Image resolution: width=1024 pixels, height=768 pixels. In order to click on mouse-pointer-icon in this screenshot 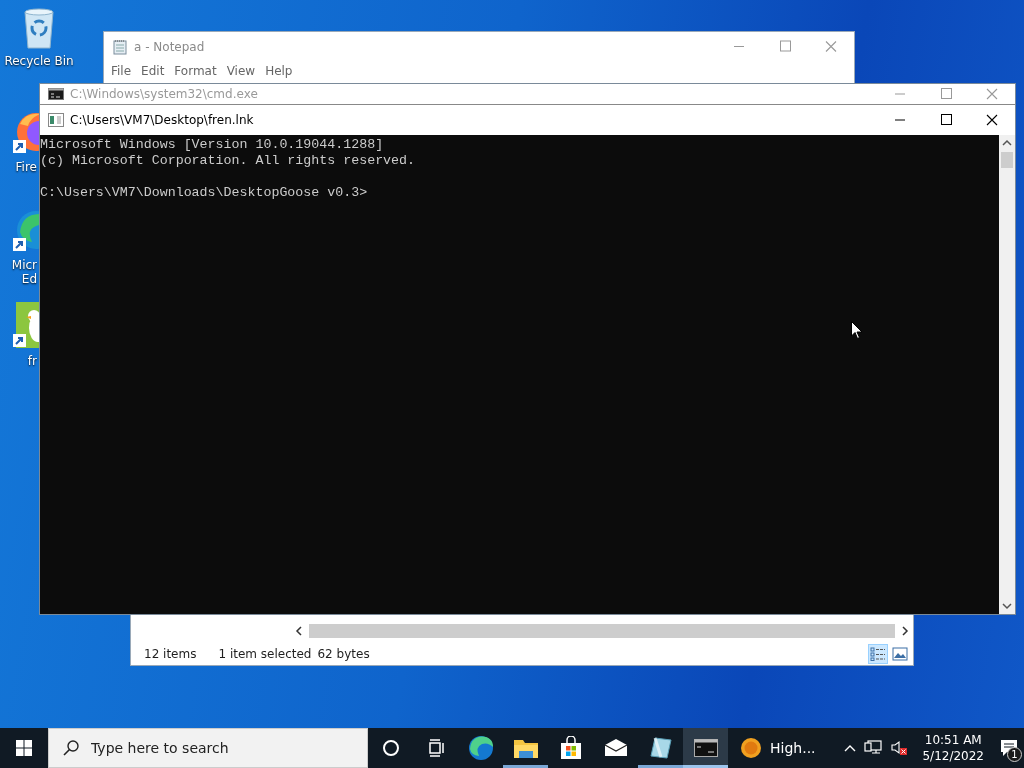, I will do `click(857, 330)`.